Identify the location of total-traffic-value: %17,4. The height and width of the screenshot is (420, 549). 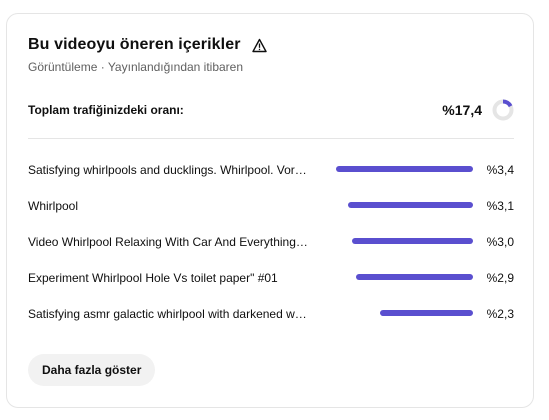
(462, 110).